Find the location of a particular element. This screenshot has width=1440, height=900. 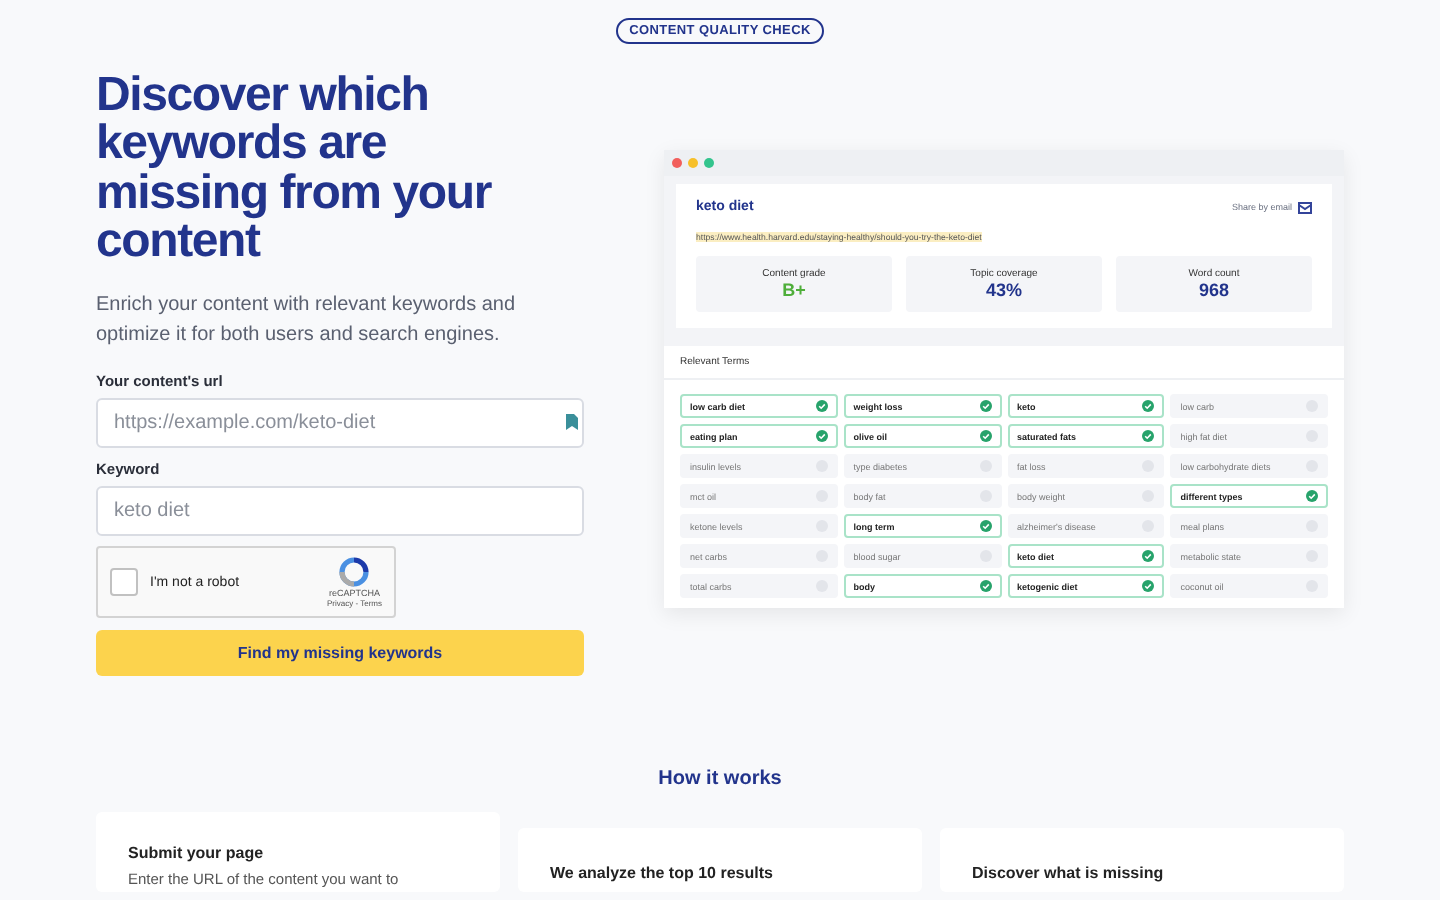

bookmark-icon is located at coordinates (572, 422).